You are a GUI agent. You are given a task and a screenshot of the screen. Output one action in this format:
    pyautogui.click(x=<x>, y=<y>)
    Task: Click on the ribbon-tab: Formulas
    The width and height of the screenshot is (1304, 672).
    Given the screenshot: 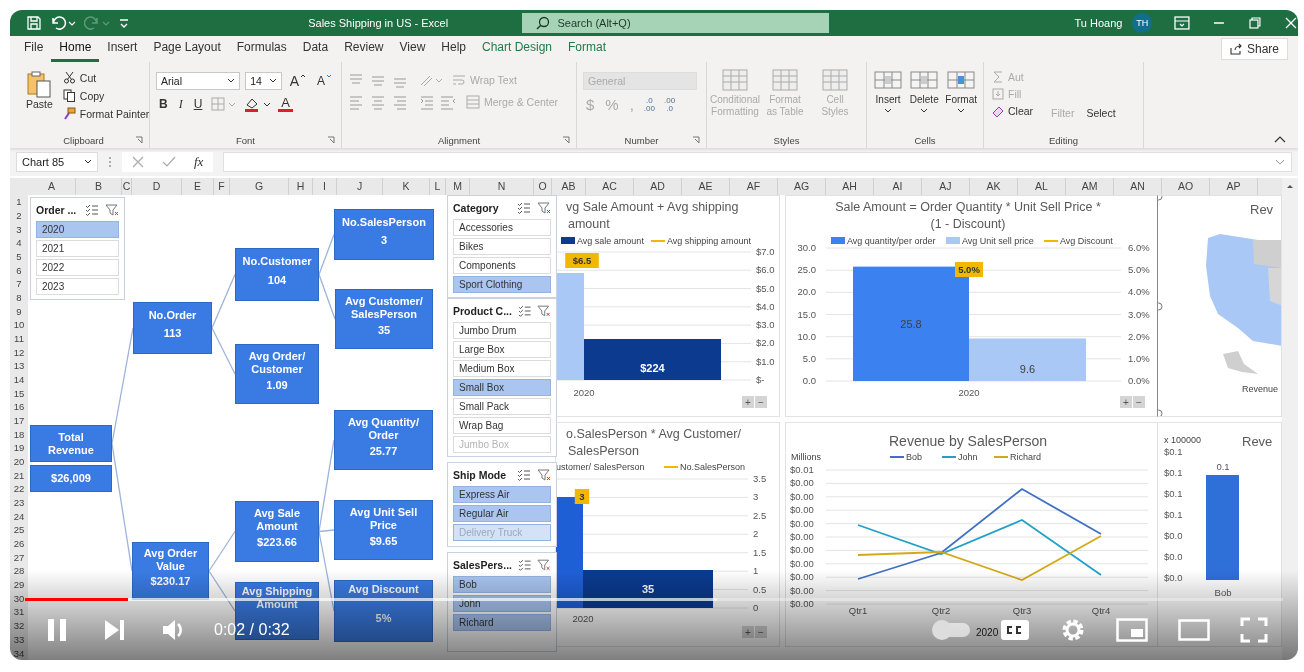 What is the action you would take?
    pyautogui.click(x=261, y=51)
    